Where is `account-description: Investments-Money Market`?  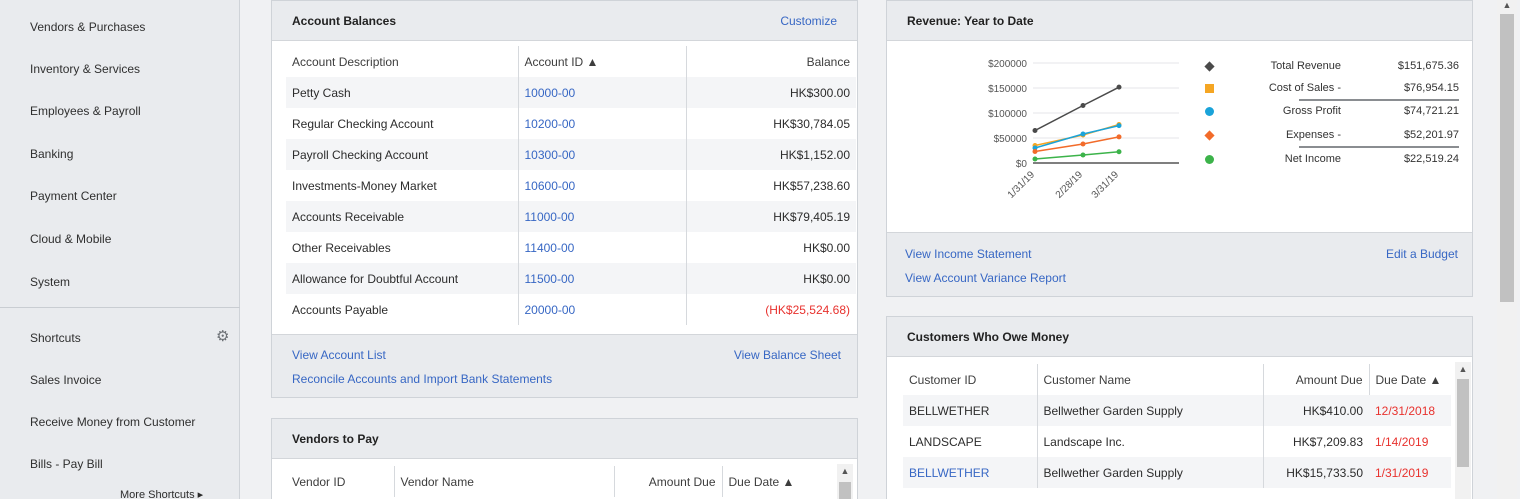
account-description: Investments-Money Market is located at coordinates (364, 185).